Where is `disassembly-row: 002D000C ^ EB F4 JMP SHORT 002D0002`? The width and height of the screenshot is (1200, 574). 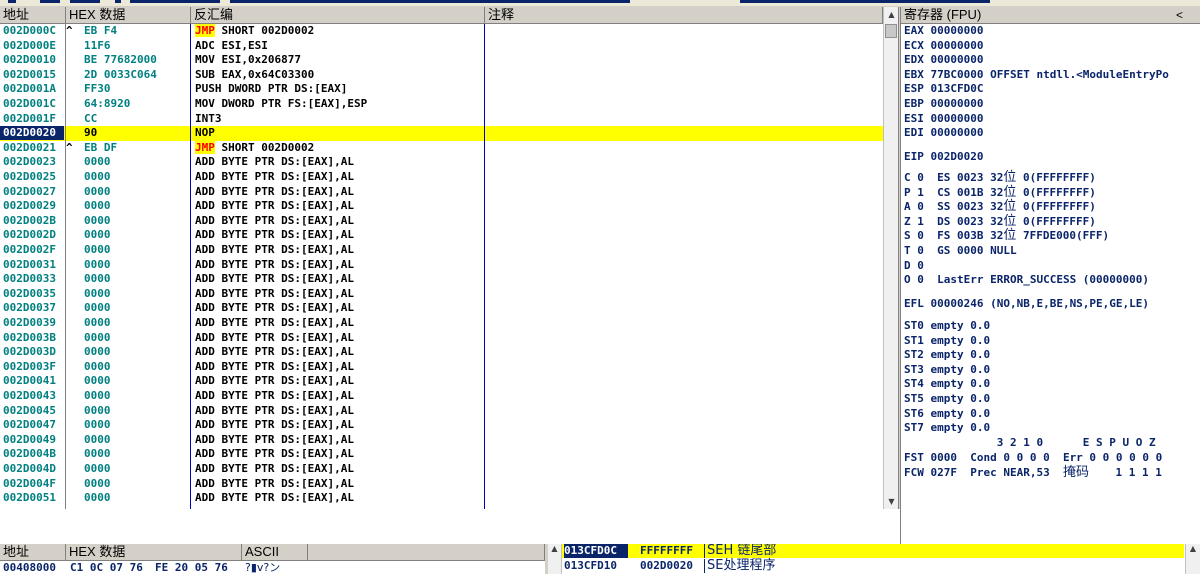 disassembly-row: 002D000C ^ EB F4 JMP SHORT 002D0002 is located at coordinates (441, 31).